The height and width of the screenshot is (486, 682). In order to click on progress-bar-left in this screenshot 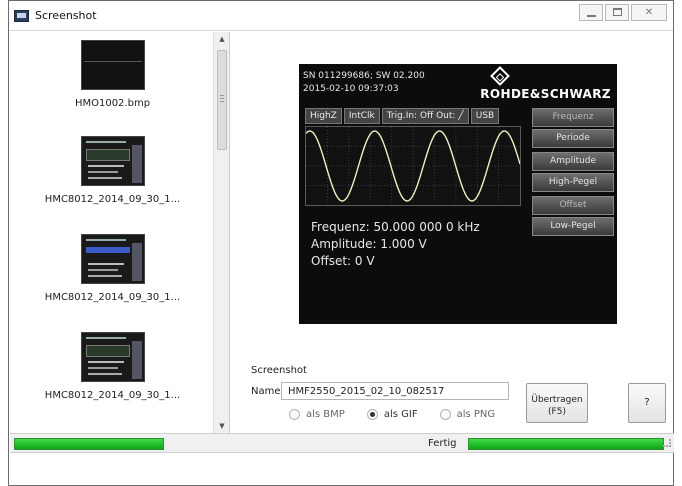, I will do `click(89, 444)`.